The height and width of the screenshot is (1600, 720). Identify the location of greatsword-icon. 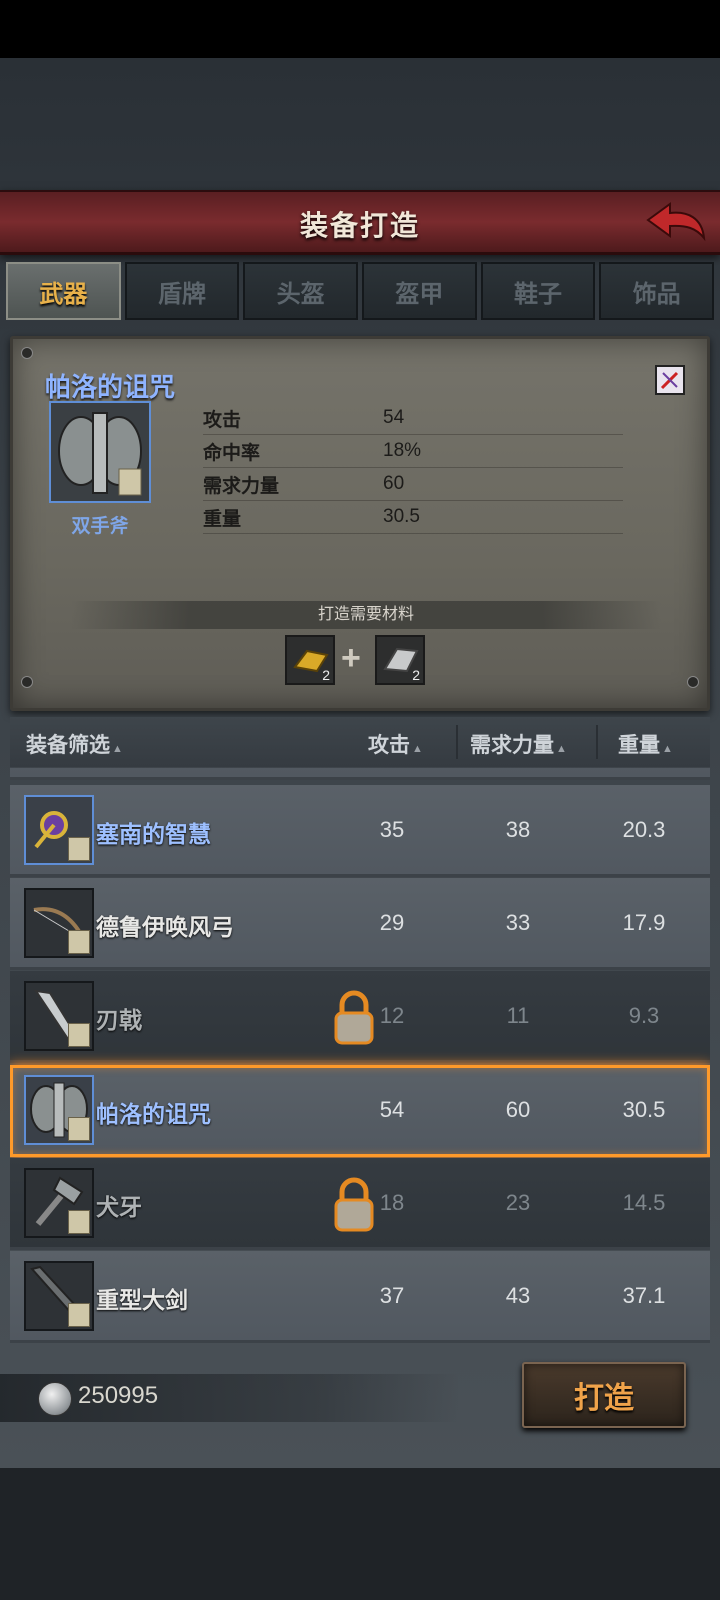
(59, 1296).